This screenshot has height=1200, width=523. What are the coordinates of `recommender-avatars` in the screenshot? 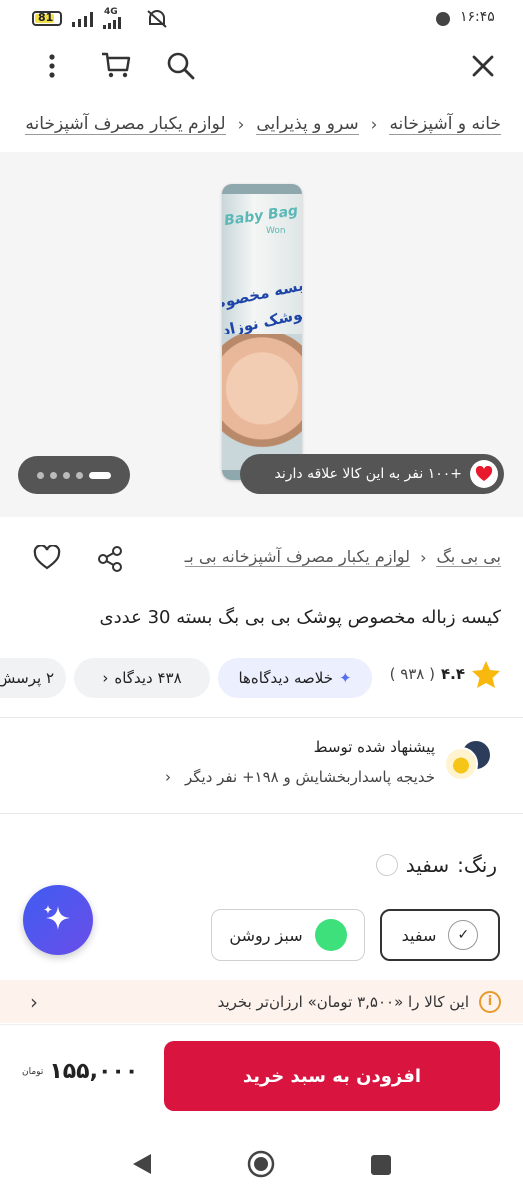 It's located at (468, 761).